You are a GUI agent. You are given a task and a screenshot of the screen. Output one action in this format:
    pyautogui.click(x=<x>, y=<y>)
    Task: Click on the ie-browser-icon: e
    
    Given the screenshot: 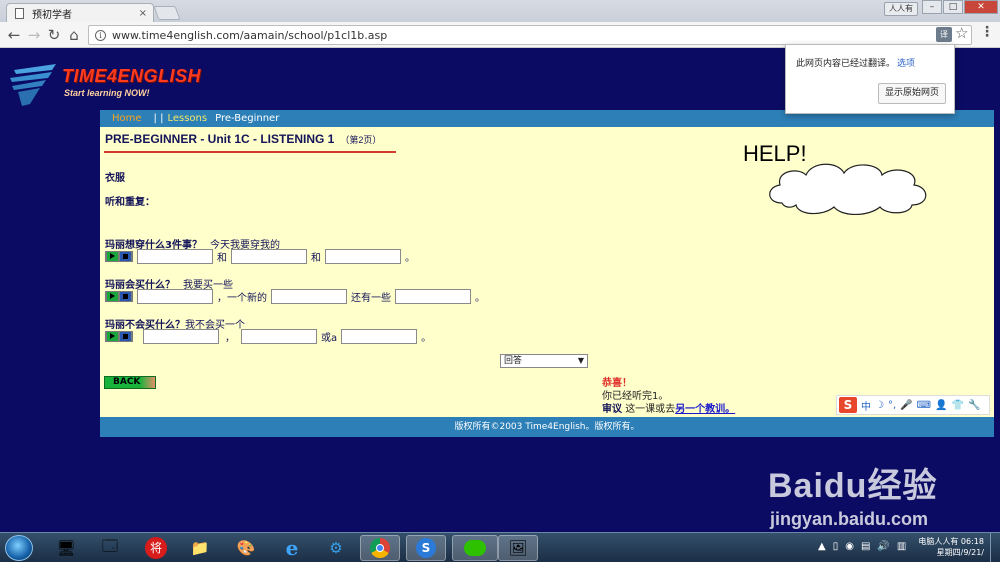 What is the action you would take?
    pyautogui.click(x=292, y=548)
    